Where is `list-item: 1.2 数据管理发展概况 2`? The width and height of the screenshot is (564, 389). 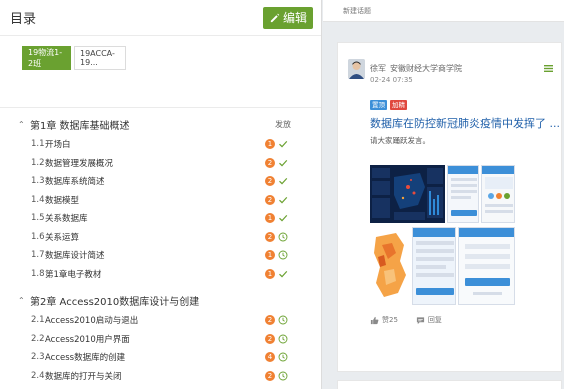 list-item: 1.2 数据管理发展概况 2 is located at coordinates (160, 163).